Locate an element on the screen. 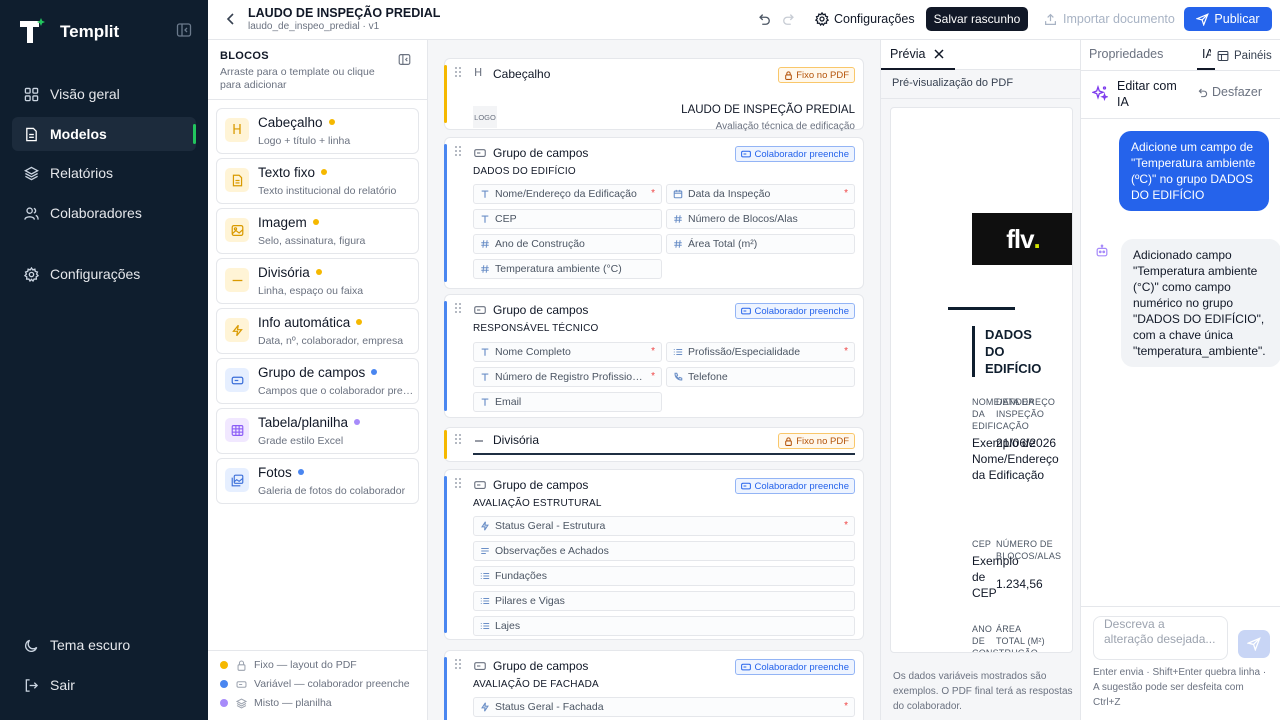 The image size is (1280, 720). panels-button: Painéis is located at coordinates (1245, 56).